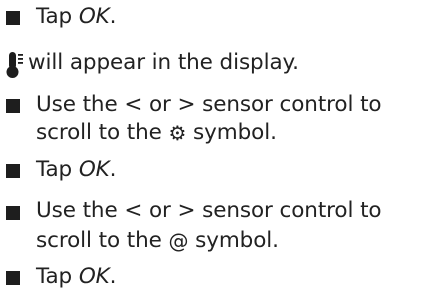 This screenshot has width=430, height=295. I want to click on settings-gear-icon: ⚙, so click(177, 133).